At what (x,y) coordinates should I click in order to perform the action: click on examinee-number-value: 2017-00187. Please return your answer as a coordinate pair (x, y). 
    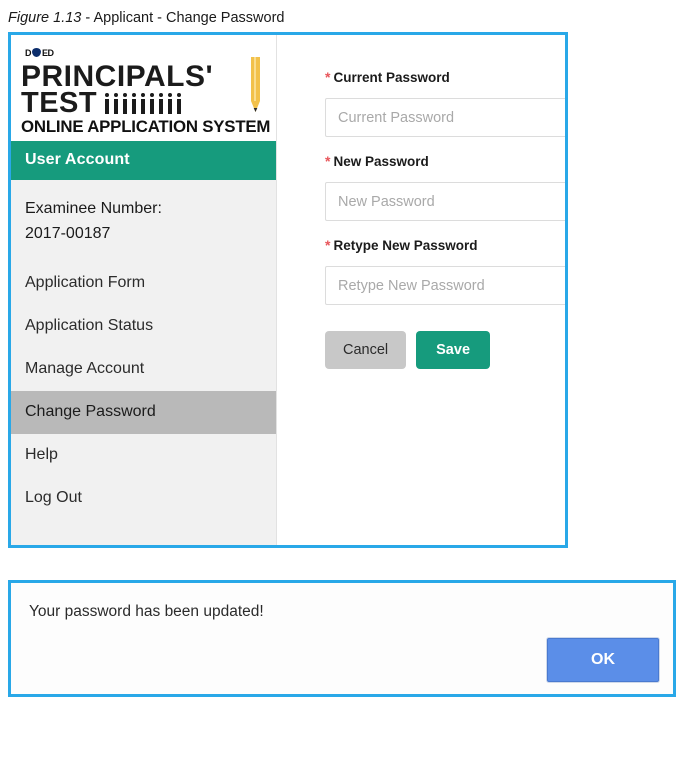
    Looking at the image, I should click on (68, 233).